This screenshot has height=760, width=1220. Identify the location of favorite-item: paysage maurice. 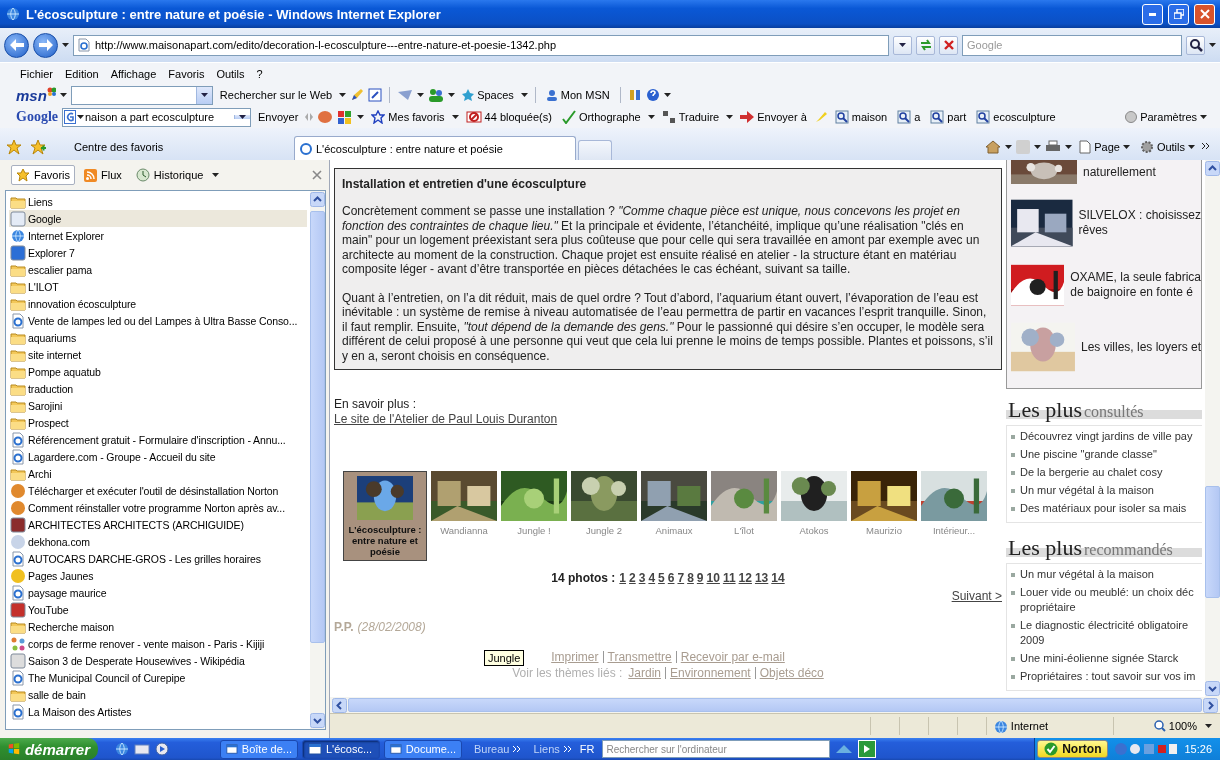
(158, 592).